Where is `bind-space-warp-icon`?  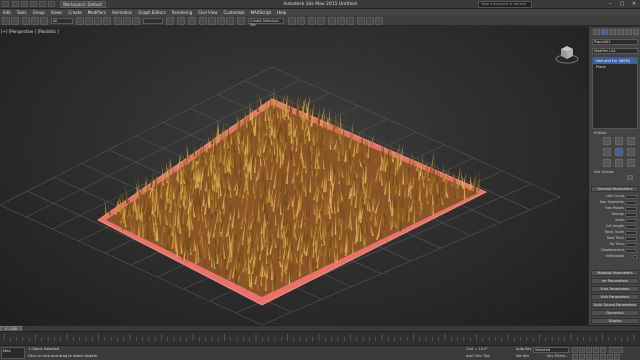 bind-space-warp-icon is located at coordinates (44, 21).